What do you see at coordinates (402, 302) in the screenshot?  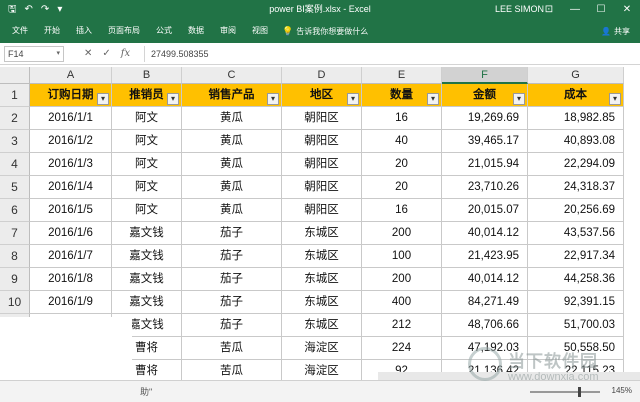 I see `cell-quantity: 400` at bounding box center [402, 302].